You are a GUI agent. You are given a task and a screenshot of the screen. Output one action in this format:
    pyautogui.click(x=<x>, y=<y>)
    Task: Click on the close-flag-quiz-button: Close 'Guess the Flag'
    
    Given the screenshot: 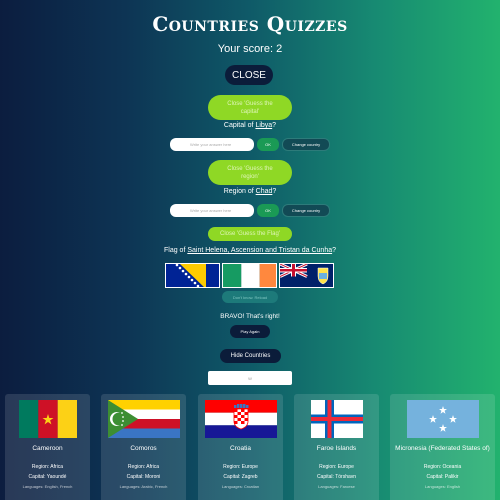 What is the action you would take?
    pyautogui.click(x=250, y=234)
    